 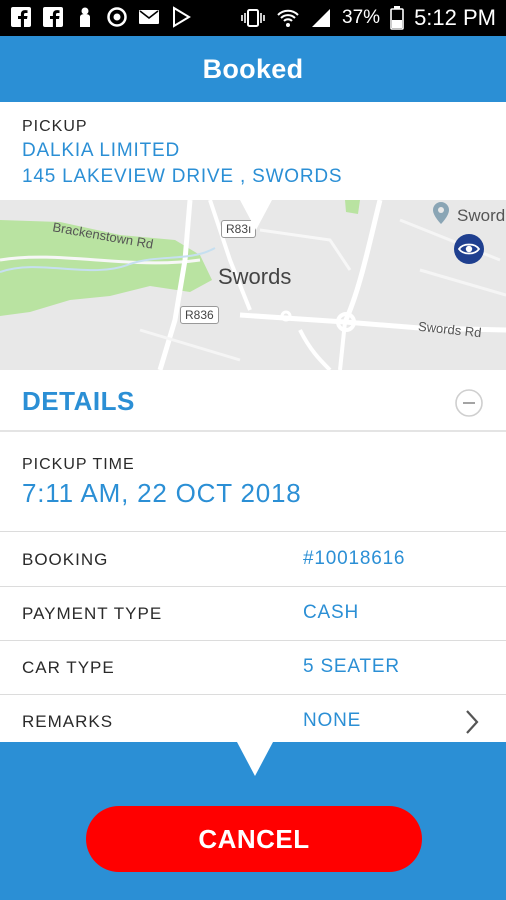 I want to click on app-header: Booked, so click(x=253, y=69).